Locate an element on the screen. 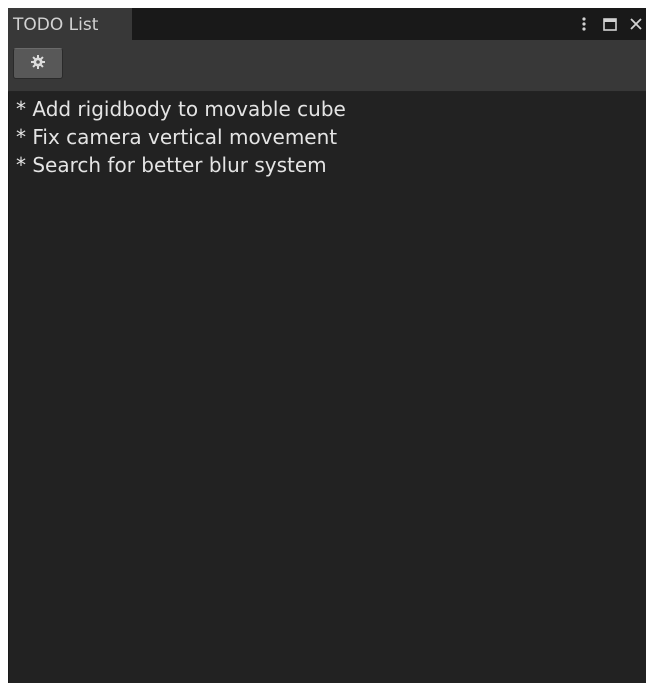 Image resolution: width=646 pixels, height=683 pixels. toolbar is located at coordinates (327, 66).